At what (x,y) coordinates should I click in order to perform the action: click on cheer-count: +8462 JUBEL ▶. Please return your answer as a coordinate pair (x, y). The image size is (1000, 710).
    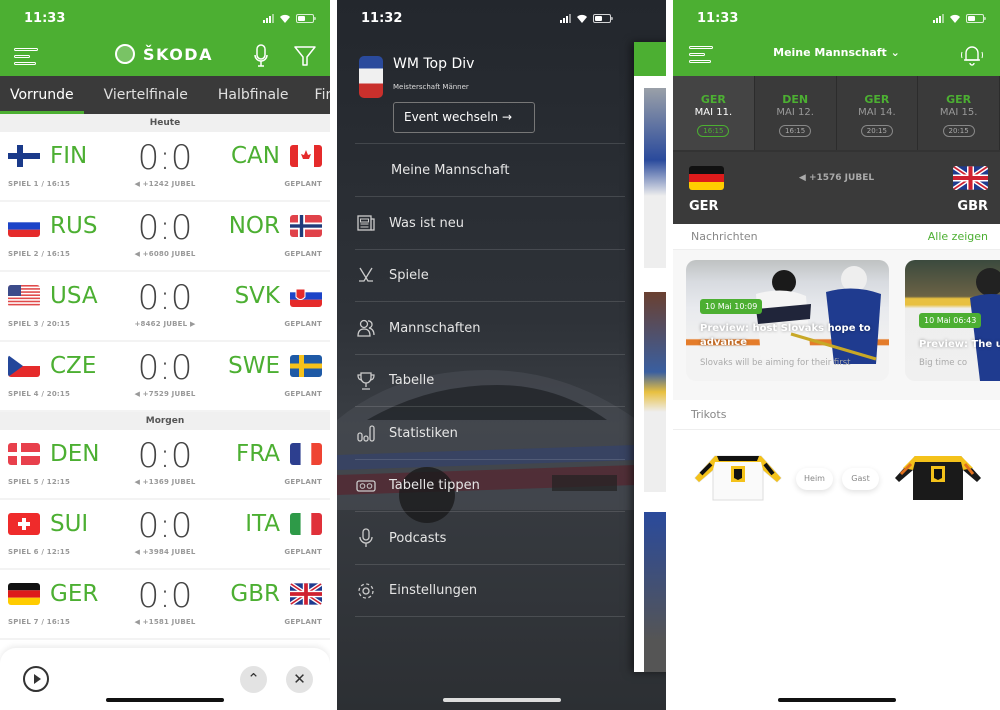
    Looking at the image, I should click on (164, 324).